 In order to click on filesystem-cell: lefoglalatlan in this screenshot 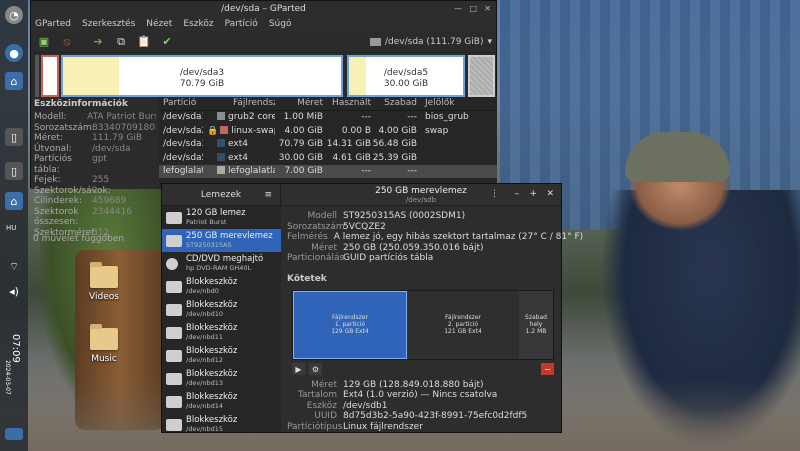, I will do `click(239, 171)`.